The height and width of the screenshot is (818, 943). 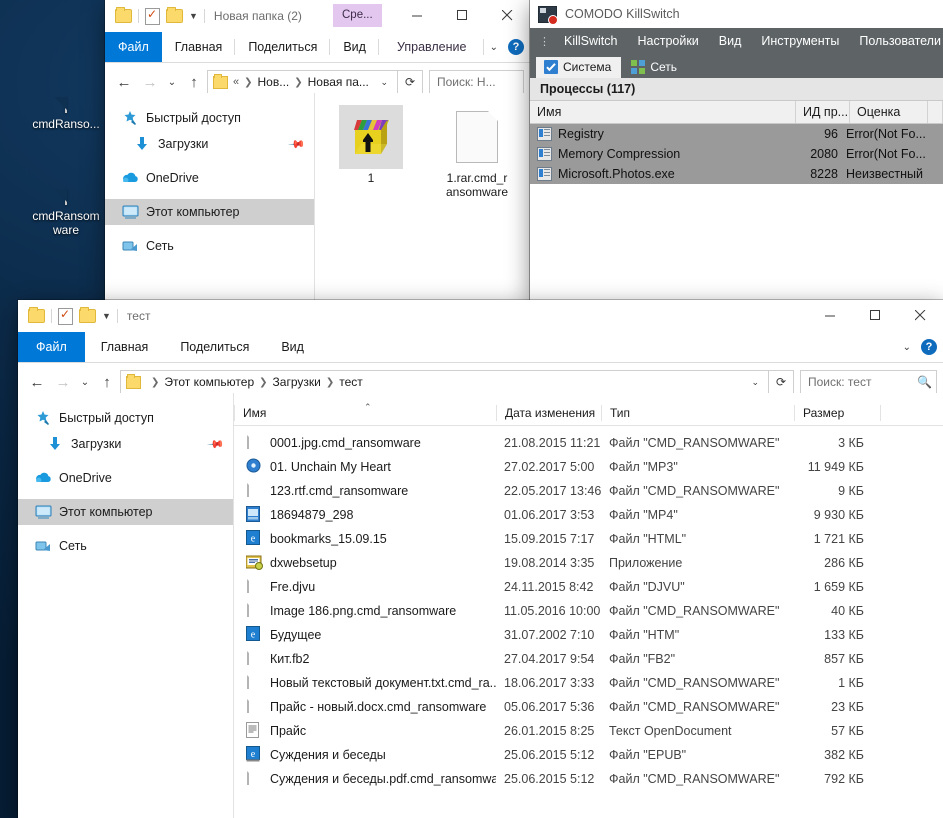 What do you see at coordinates (588, 635) in the screenshot?
I see `file-row: e Будущее 31.07.2002 7:10 Файл "HTM" 133 КБ` at bounding box center [588, 635].